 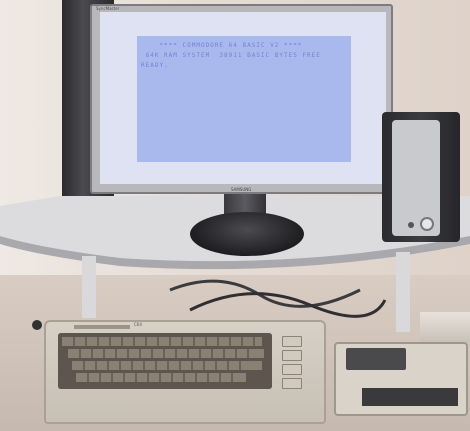 What do you see at coordinates (155, 65) in the screenshot?
I see `screen-line-3: READY.` at bounding box center [155, 65].